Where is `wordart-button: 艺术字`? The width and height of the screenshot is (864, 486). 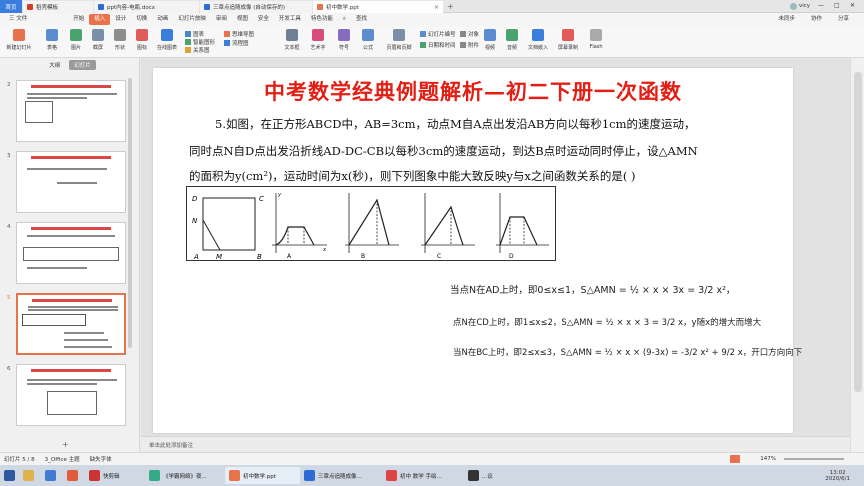 wordart-button: 艺术字 is located at coordinates (318, 42).